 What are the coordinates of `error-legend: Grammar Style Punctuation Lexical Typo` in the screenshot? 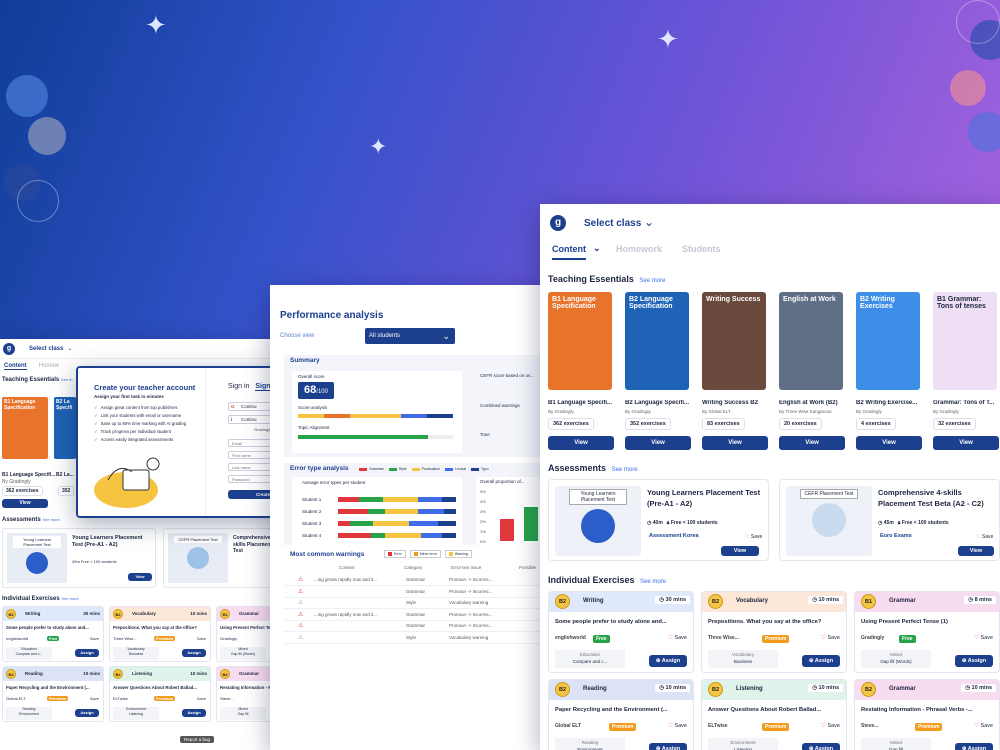 It's located at (426, 469).